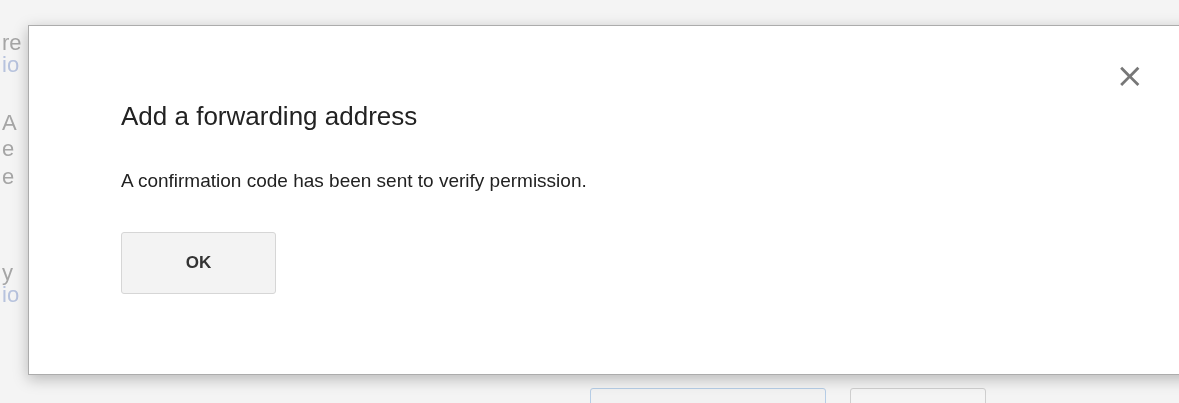 This screenshot has width=1179, height=403. I want to click on page-text-fragment: A, so click(9, 123).